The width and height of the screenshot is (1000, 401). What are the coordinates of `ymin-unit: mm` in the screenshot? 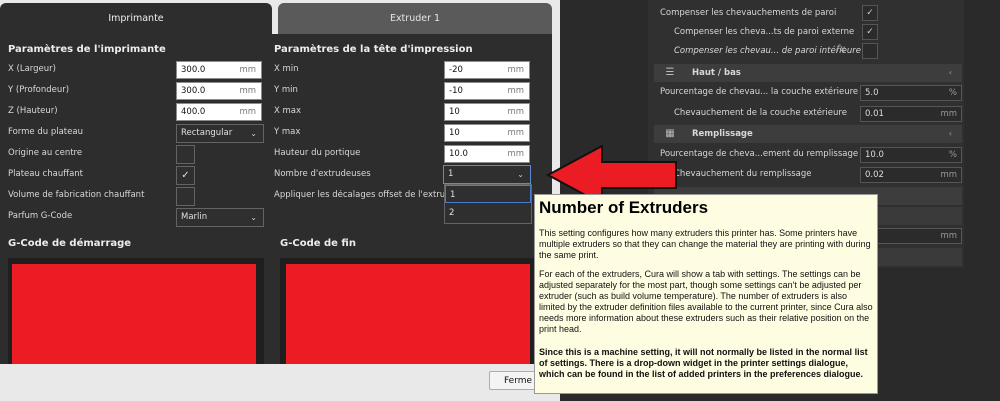 It's located at (515, 91).